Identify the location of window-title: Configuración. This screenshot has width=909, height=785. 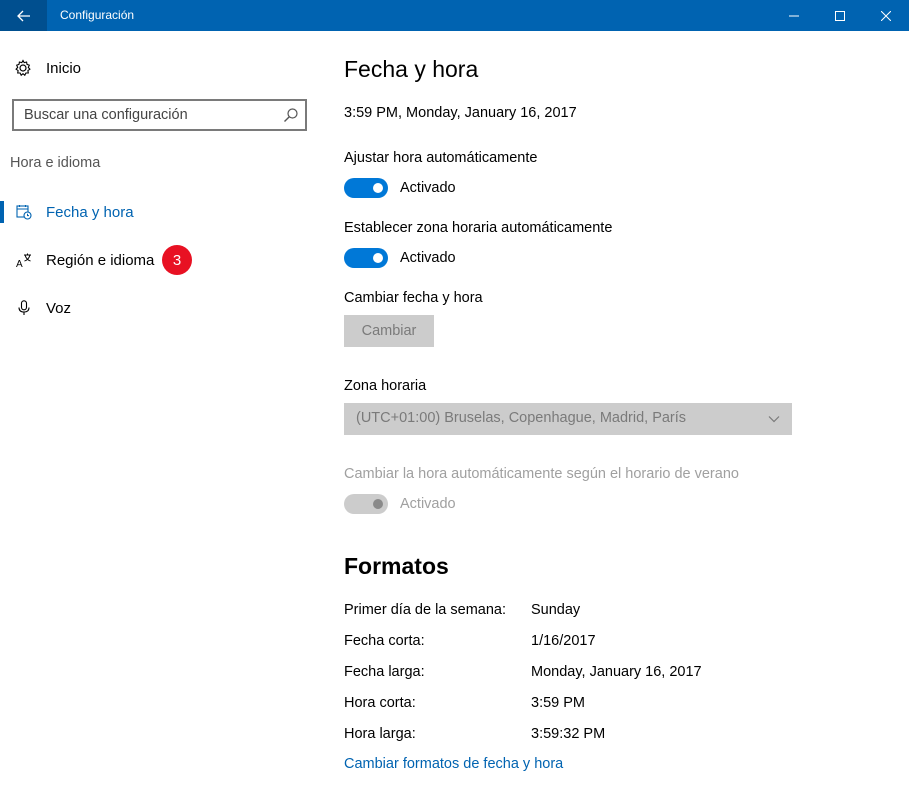
(97, 15).